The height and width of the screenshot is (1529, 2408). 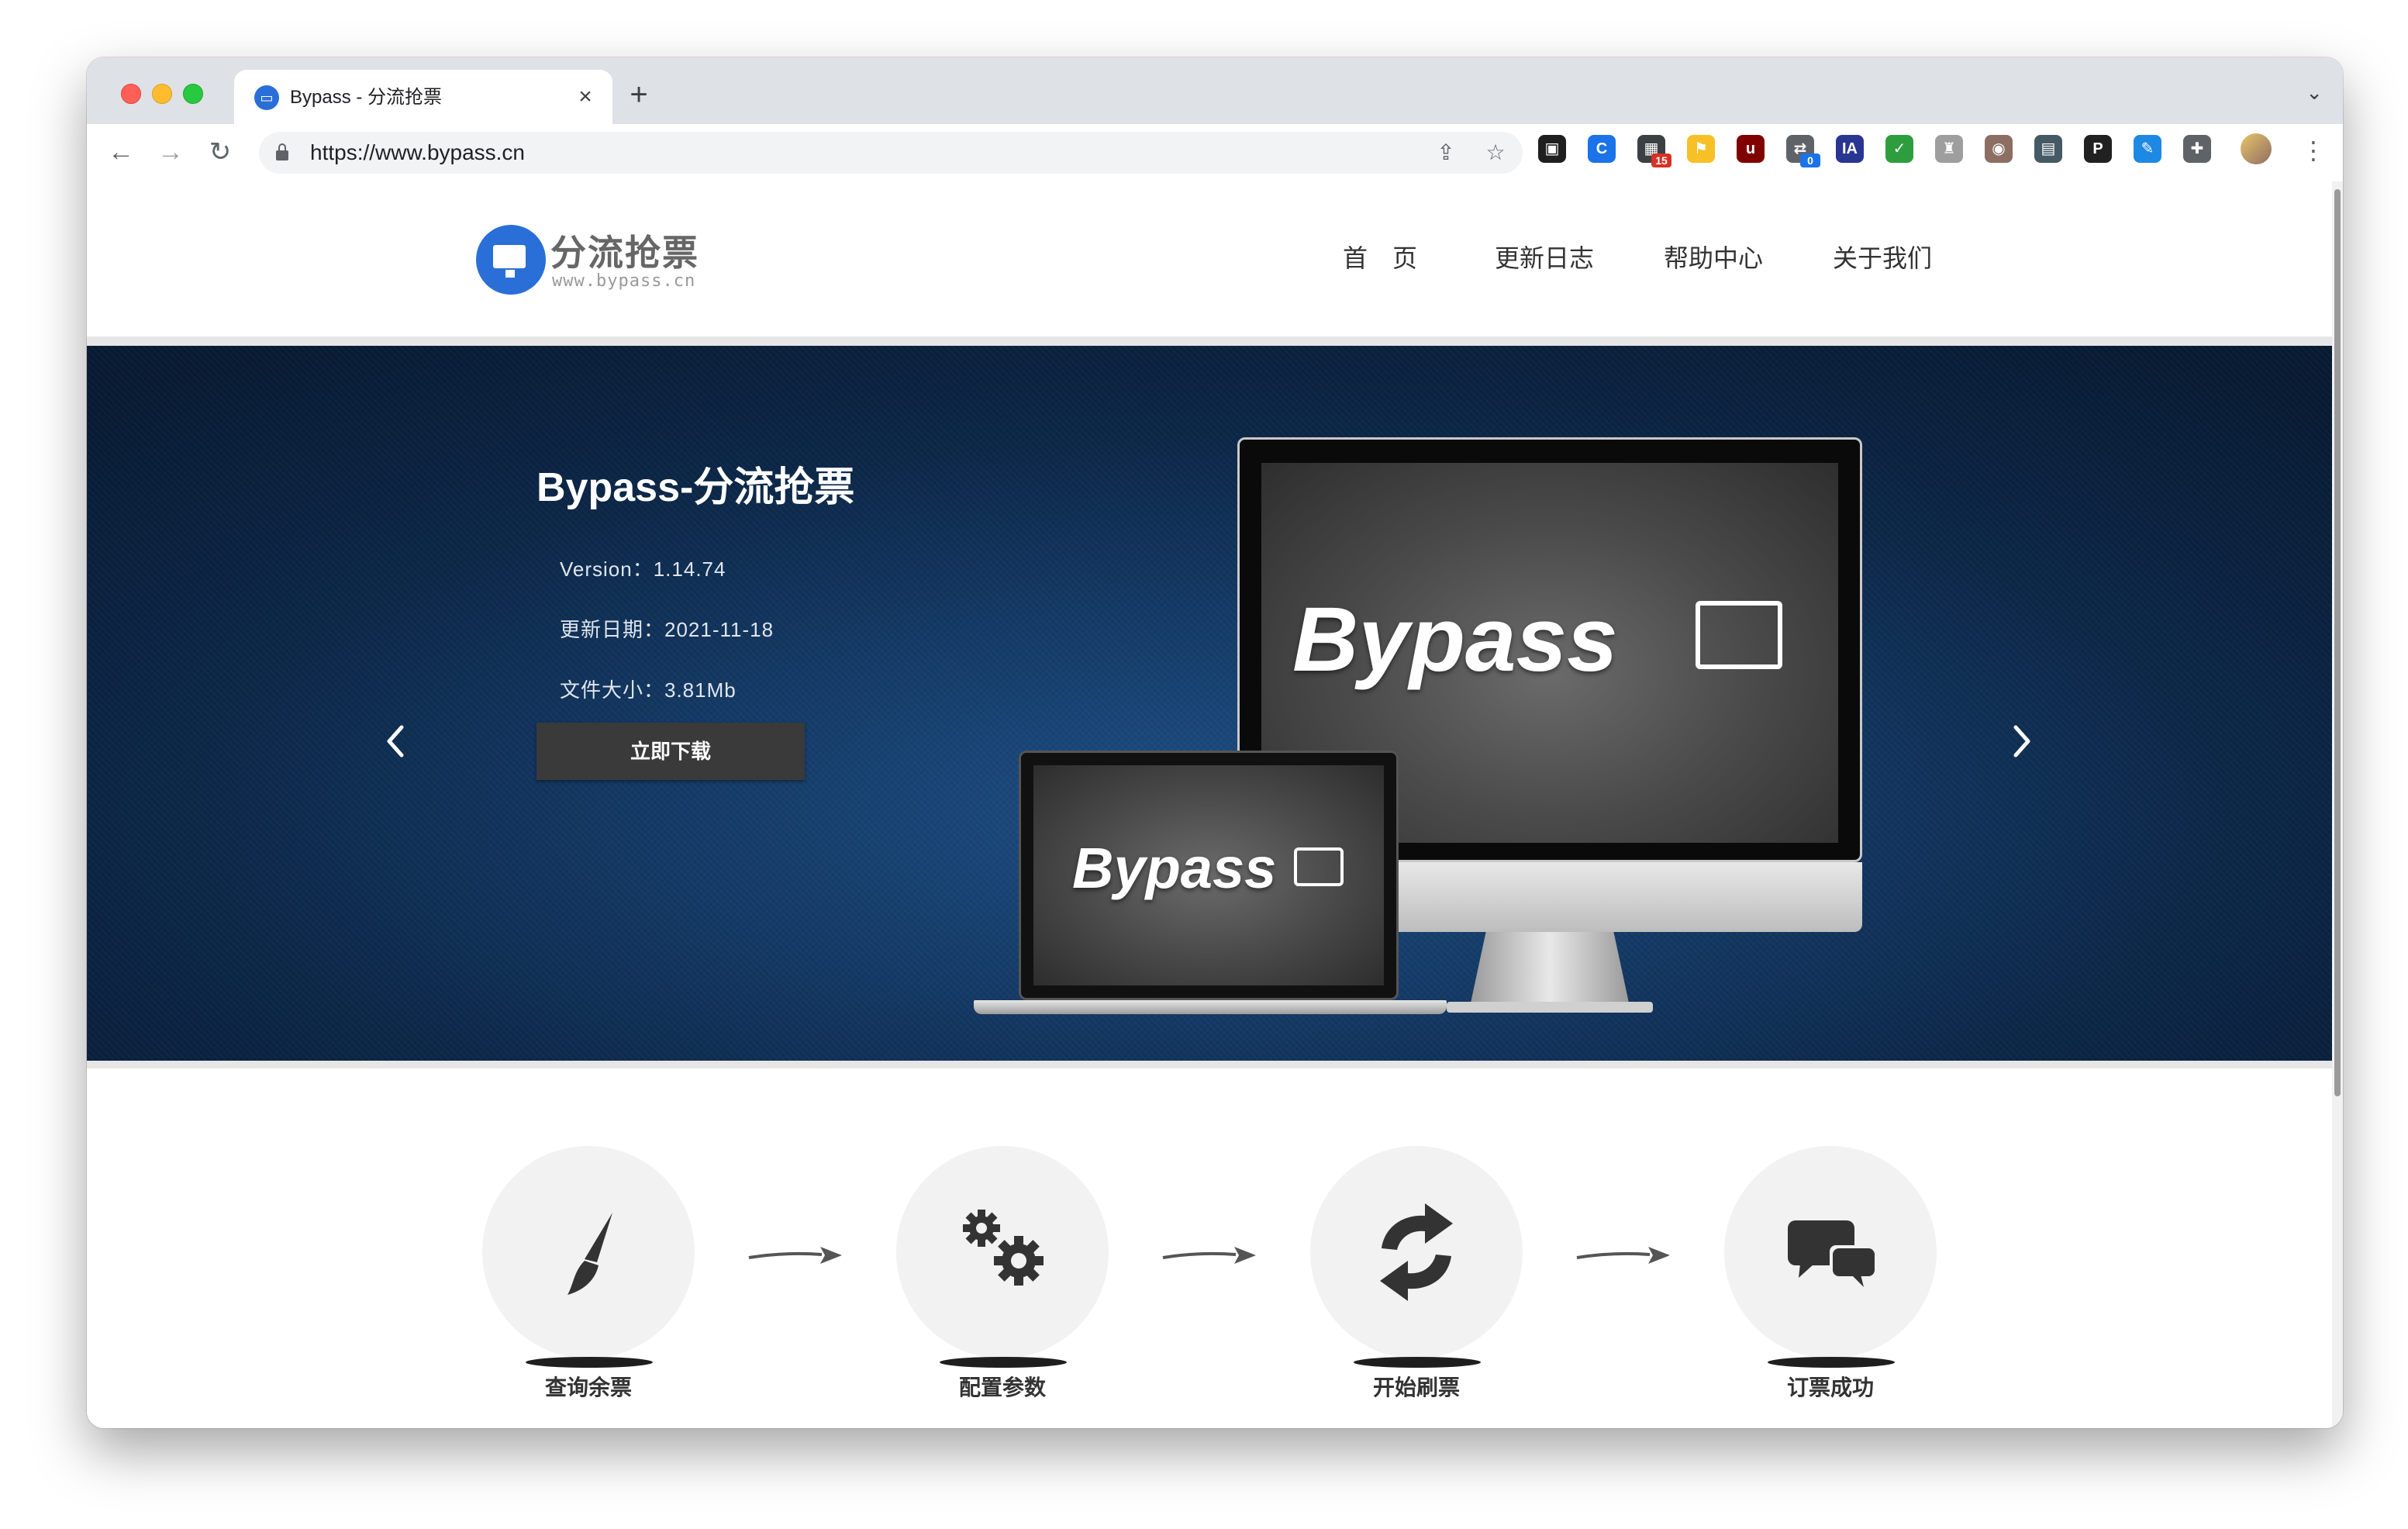 I want to click on nav-help-center: 帮助中心, so click(x=1713, y=256).